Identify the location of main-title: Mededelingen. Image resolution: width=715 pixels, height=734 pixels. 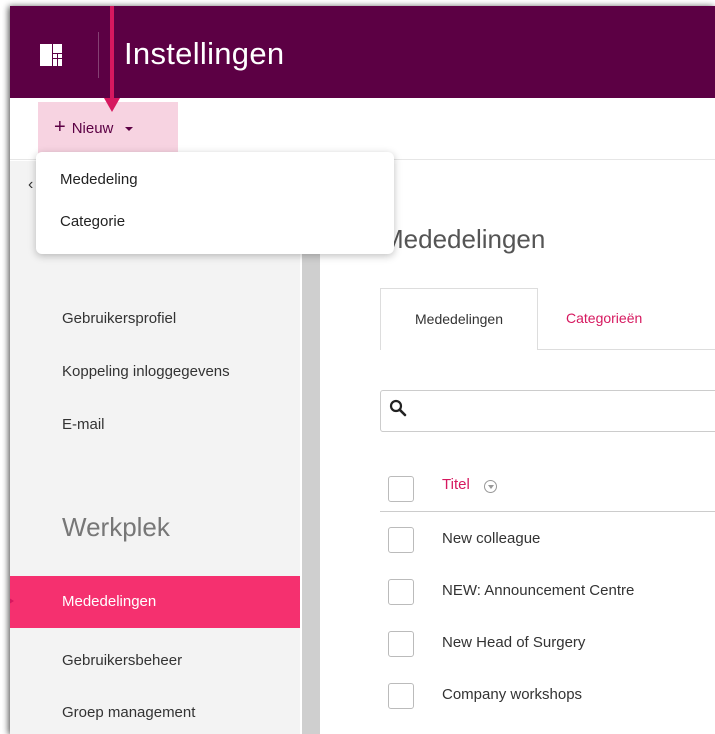
(464, 239).